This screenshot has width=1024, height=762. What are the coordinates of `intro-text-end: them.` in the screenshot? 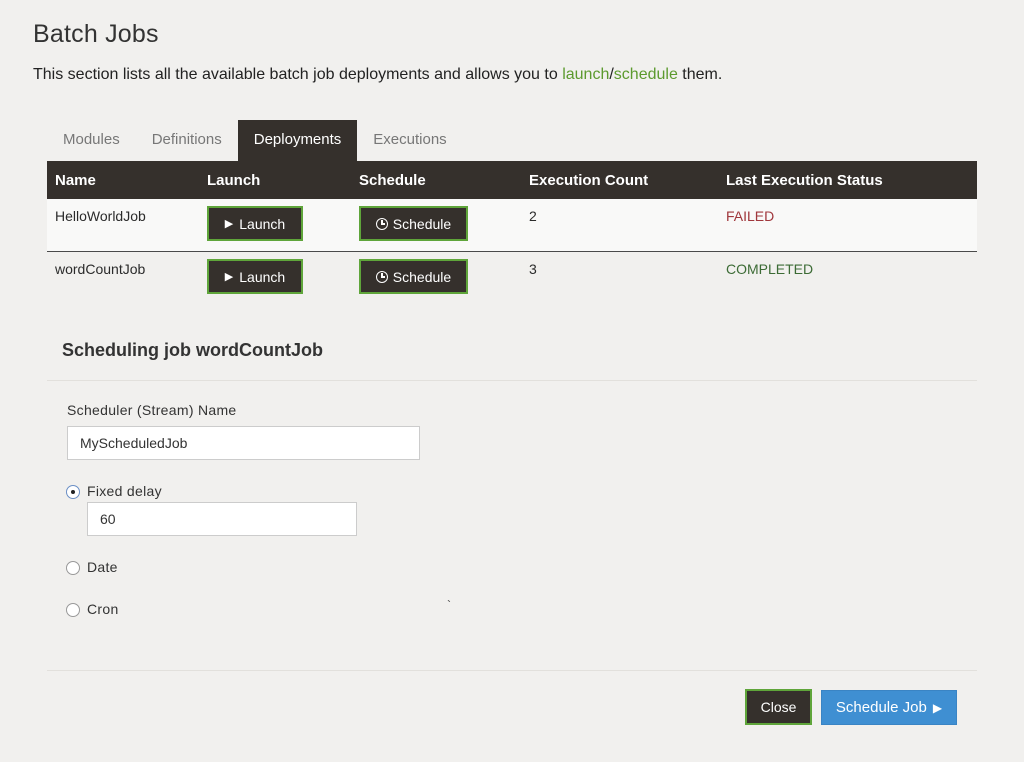 It's located at (700, 74).